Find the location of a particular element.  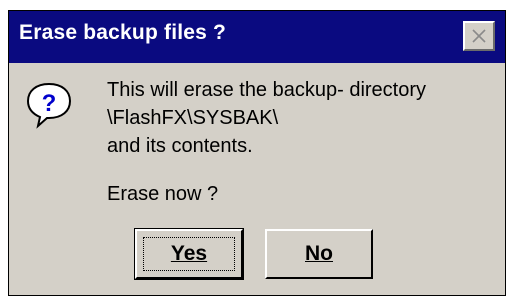

focus-rect is located at coordinates (189, 254).